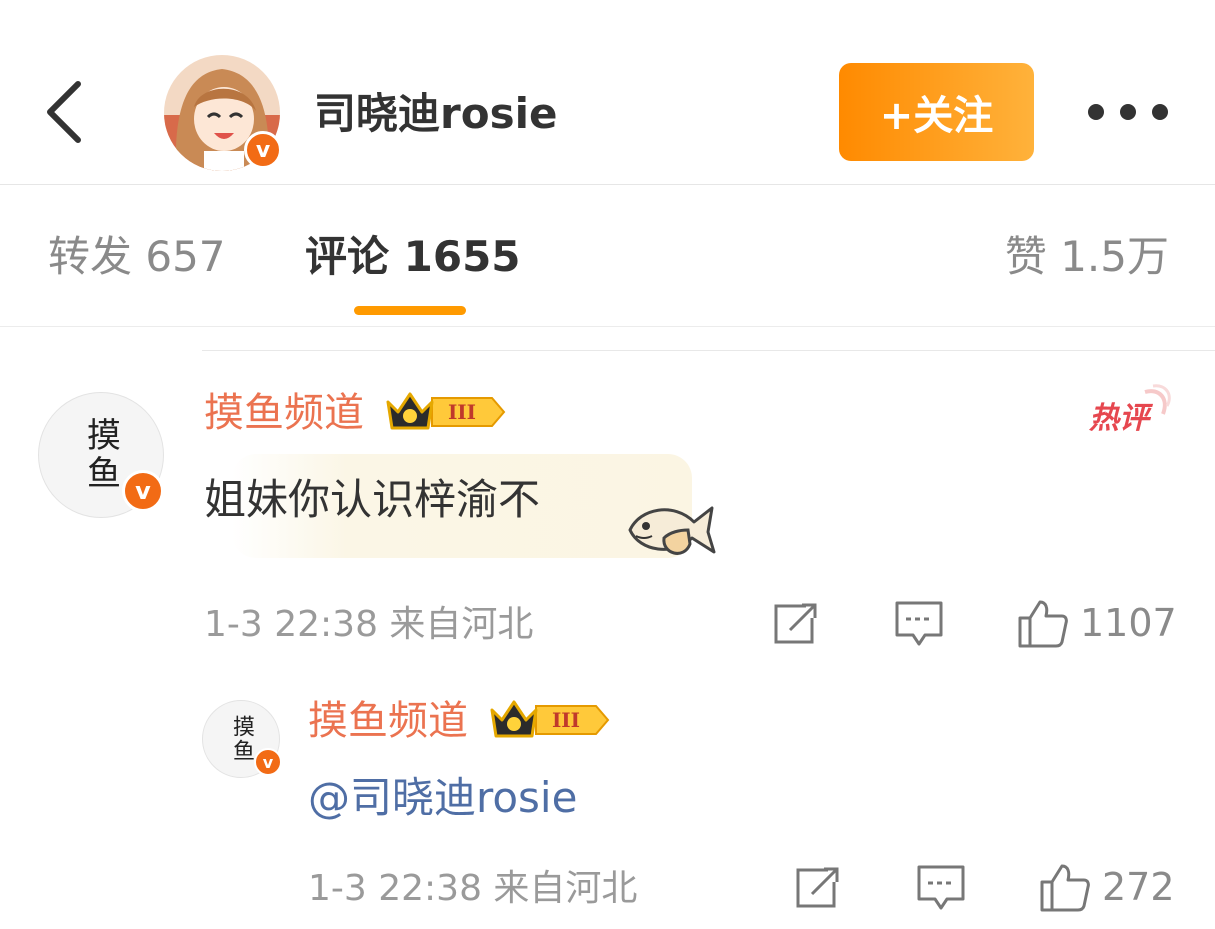 The width and height of the screenshot is (1215, 929). Describe the element at coordinates (670, 531) in the screenshot. I see `fish-sticker-icon` at that location.